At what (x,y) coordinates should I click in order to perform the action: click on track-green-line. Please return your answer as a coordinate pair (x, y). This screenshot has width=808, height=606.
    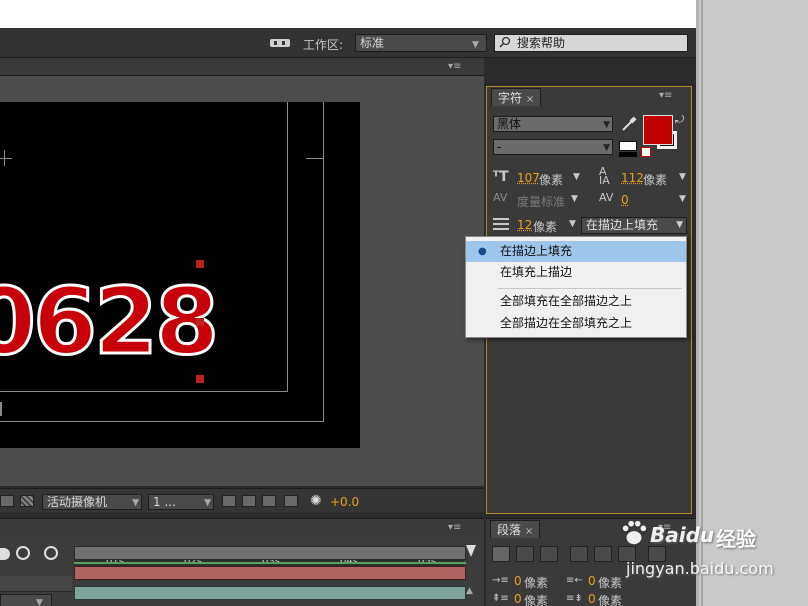
    Looking at the image, I should click on (270, 563).